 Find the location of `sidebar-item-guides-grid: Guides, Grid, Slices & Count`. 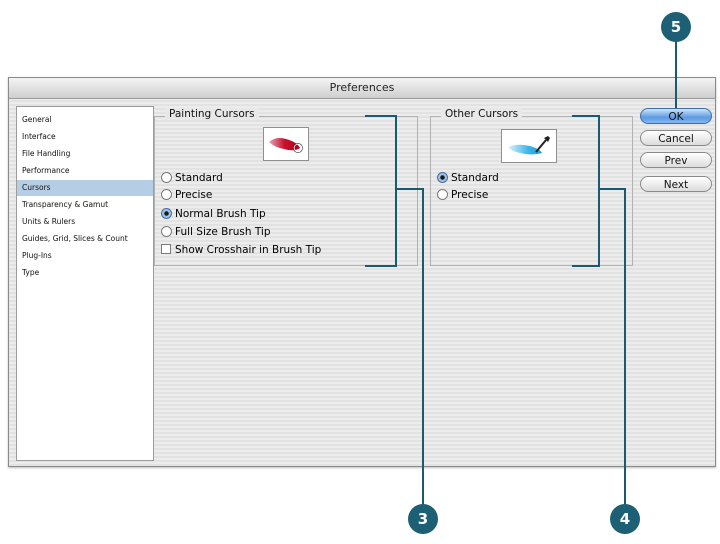

sidebar-item-guides-grid: Guides, Grid, Slices & Count is located at coordinates (85, 239).